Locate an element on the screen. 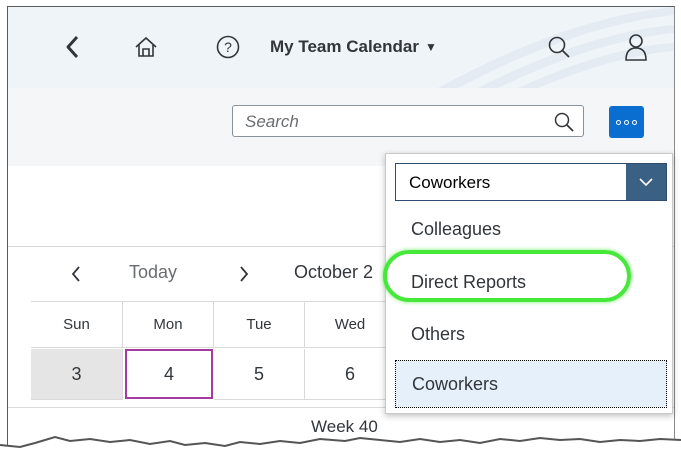 The height and width of the screenshot is (457, 681). weekday-header: Mon is located at coordinates (168, 324).